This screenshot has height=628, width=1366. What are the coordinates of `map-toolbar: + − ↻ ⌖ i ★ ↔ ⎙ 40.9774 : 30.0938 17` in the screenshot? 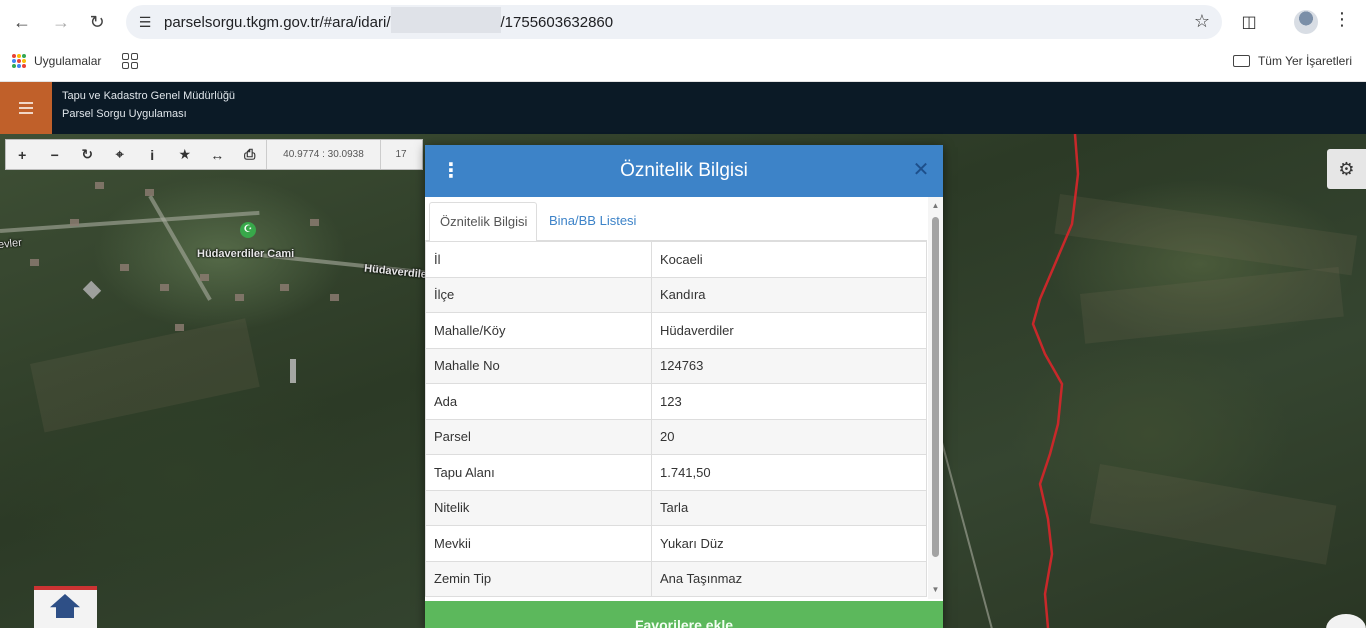 It's located at (214, 154).